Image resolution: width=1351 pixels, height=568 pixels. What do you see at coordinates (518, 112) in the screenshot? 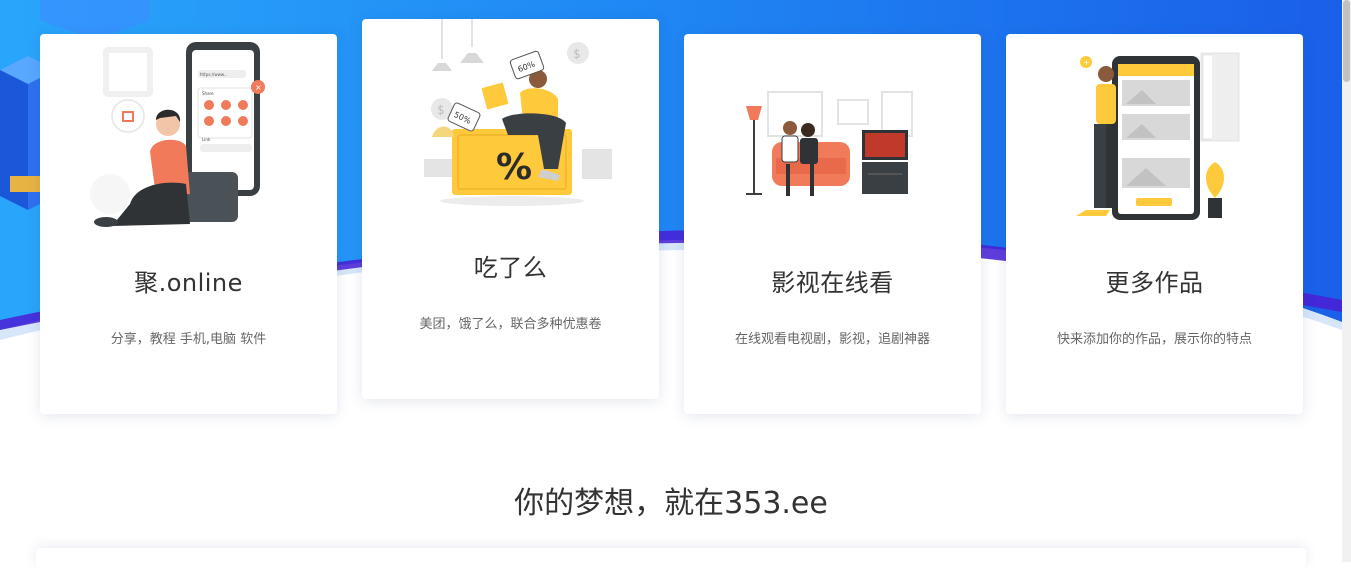
I see `discount-shopping-illustration-icon: $ $ % 60% 50%` at bounding box center [518, 112].